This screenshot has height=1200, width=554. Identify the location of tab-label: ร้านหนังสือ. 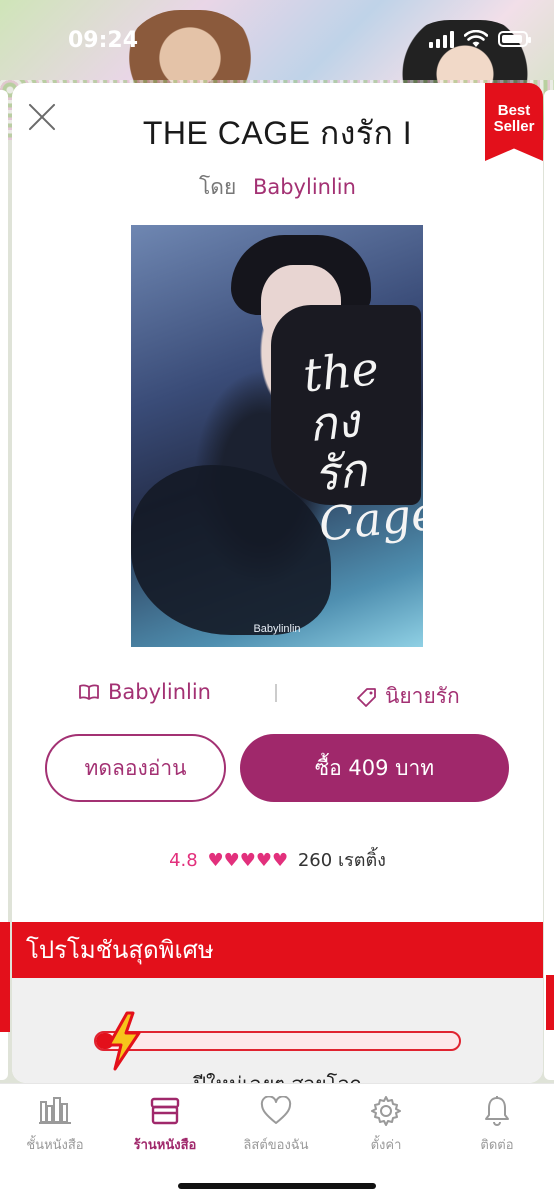
(165, 1145).